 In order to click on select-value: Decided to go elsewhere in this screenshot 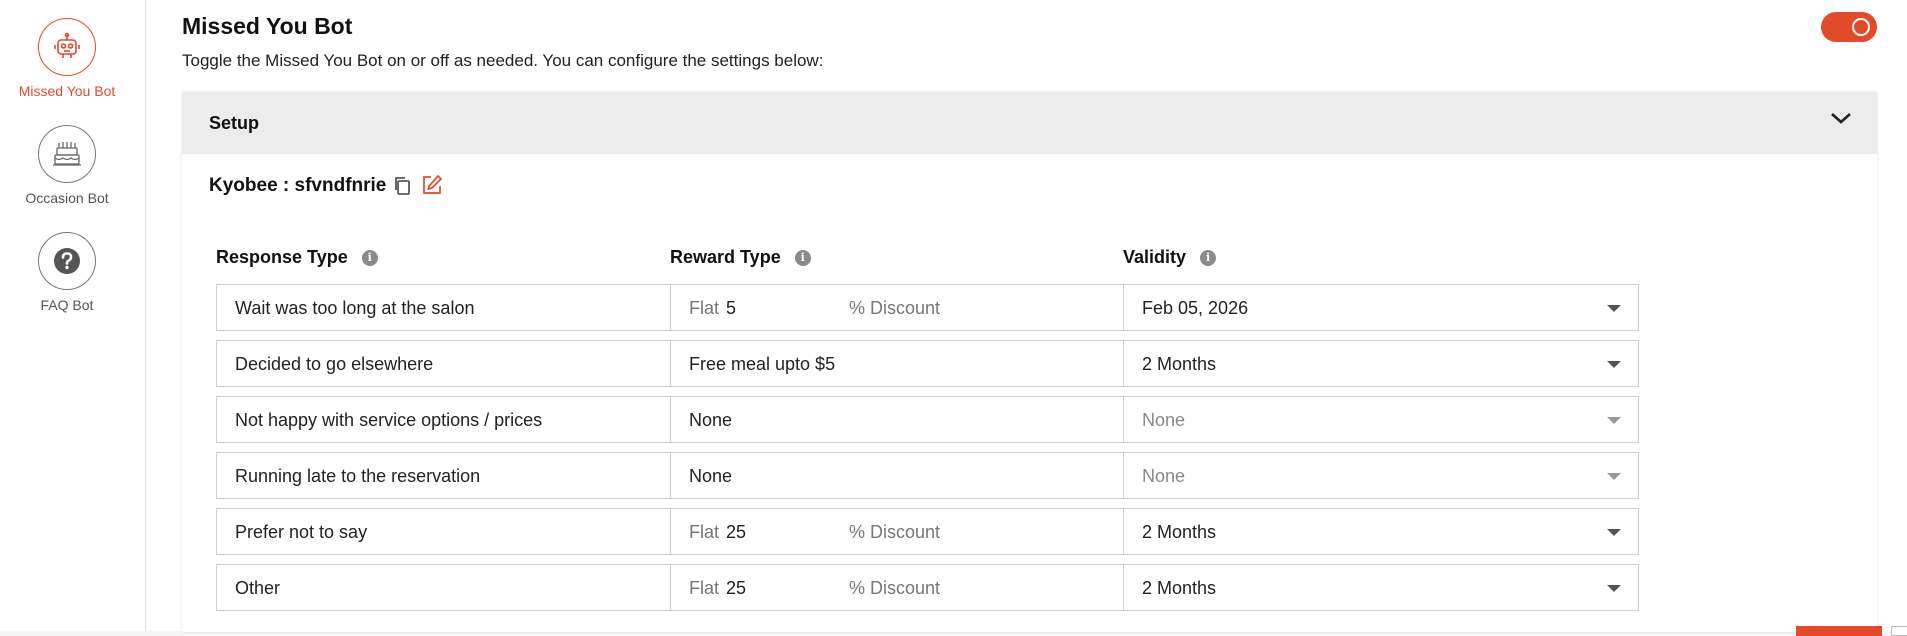, I will do `click(334, 364)`.